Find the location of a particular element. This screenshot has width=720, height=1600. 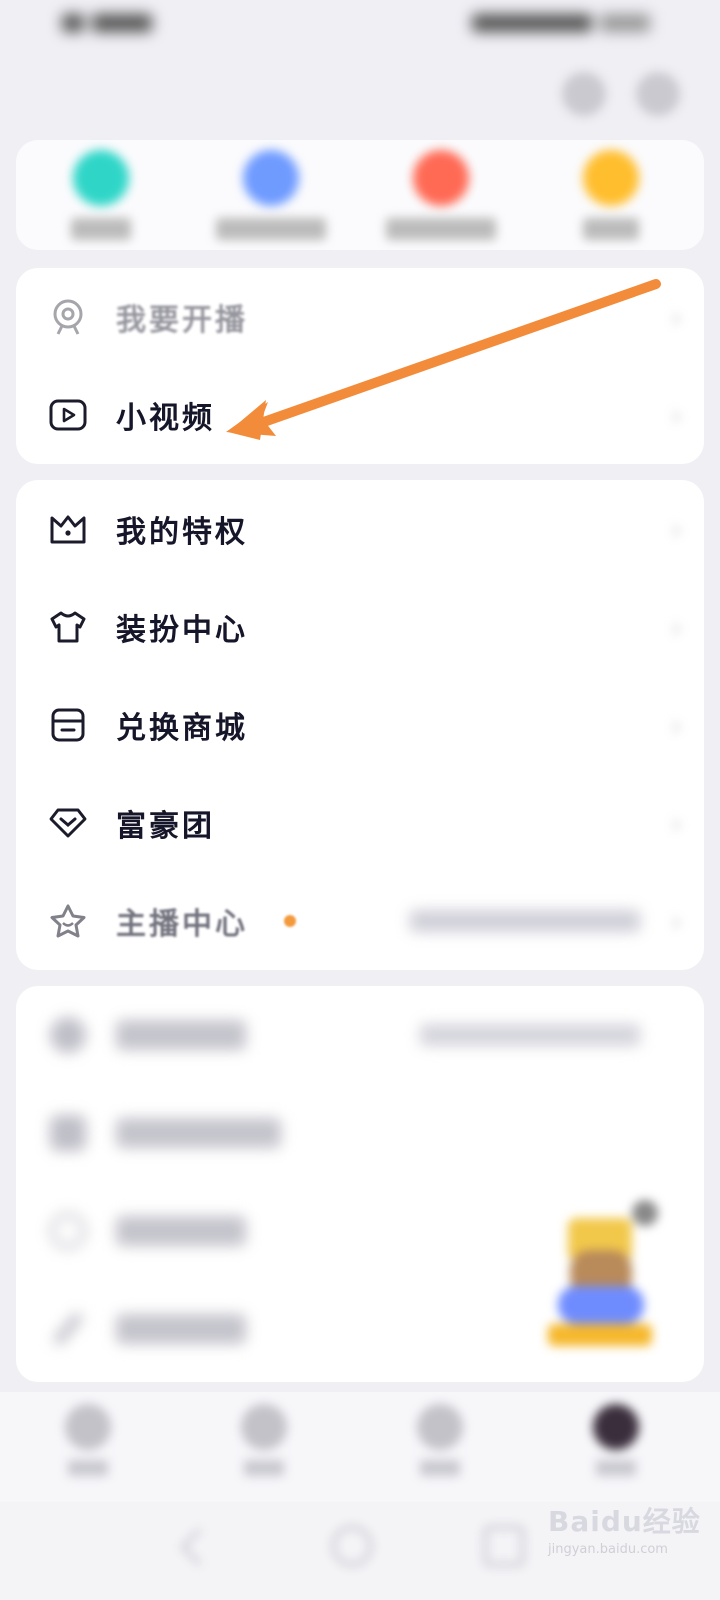

nav-home-label is located at coordinates (88, 1468).